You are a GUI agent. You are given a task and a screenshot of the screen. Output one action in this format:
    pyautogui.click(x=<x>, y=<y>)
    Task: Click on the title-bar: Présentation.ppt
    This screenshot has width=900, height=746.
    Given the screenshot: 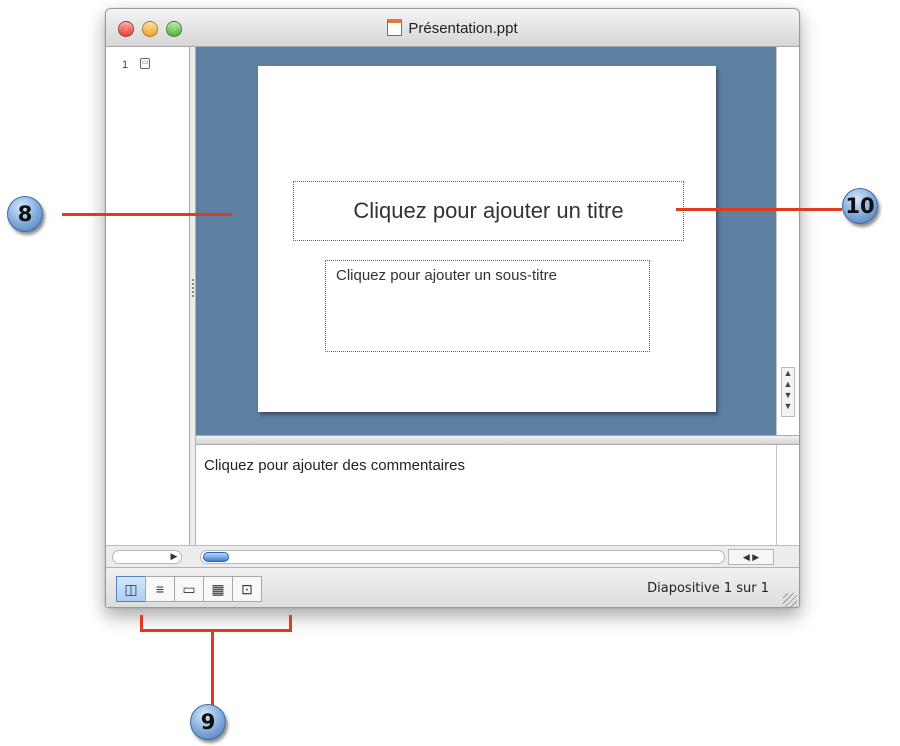 What is the action you would take?
    pyautogui.click(x=452, y=28)
    